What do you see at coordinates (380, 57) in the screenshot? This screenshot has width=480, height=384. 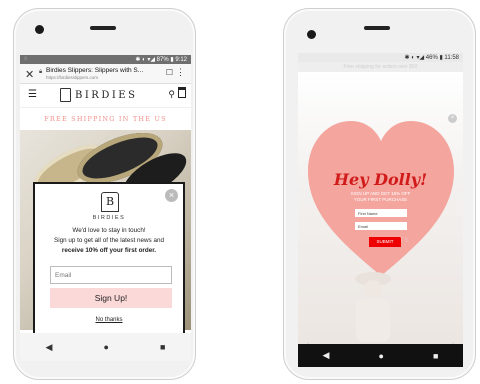 I see `status-bar: ✱ ◐ ▾◢ 46% ▮ 11:58` at bounding box center [380, 57].